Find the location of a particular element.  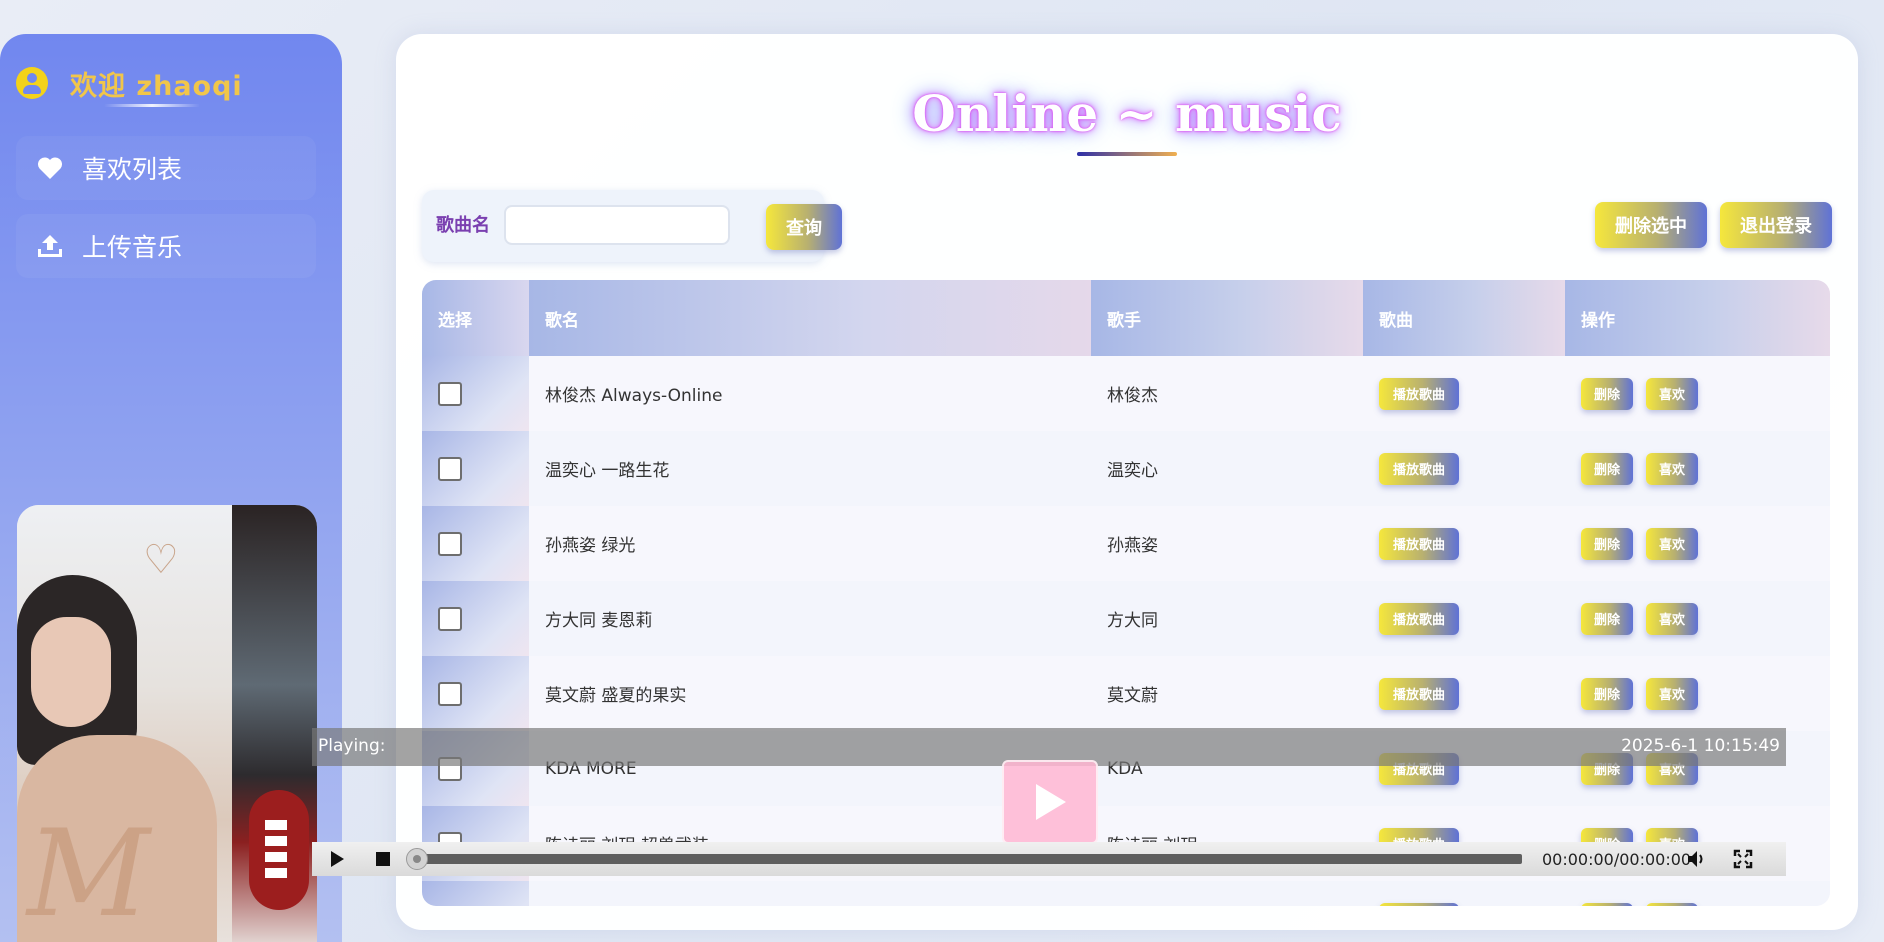

stop-icon is located at coordinates (383, 859).